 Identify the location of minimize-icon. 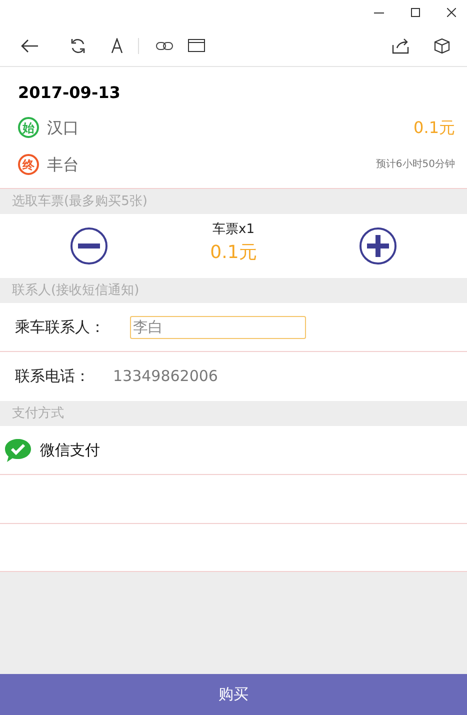
(379, 13).